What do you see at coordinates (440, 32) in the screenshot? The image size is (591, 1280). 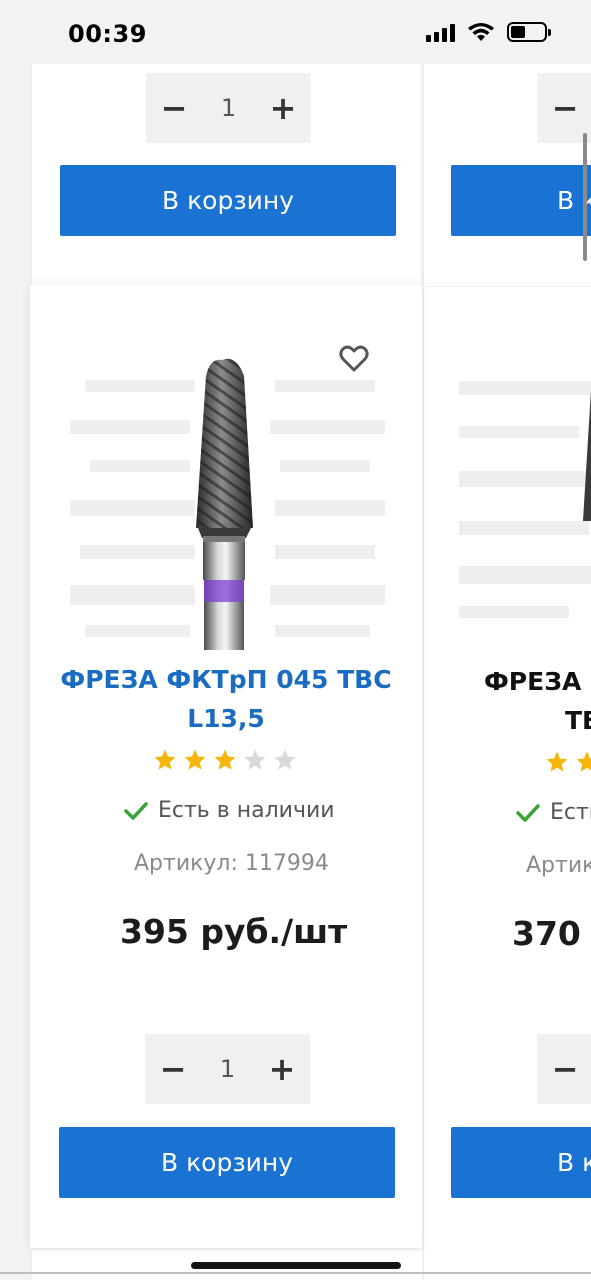 I see `signal-icon` at bounding box center [440, 32].